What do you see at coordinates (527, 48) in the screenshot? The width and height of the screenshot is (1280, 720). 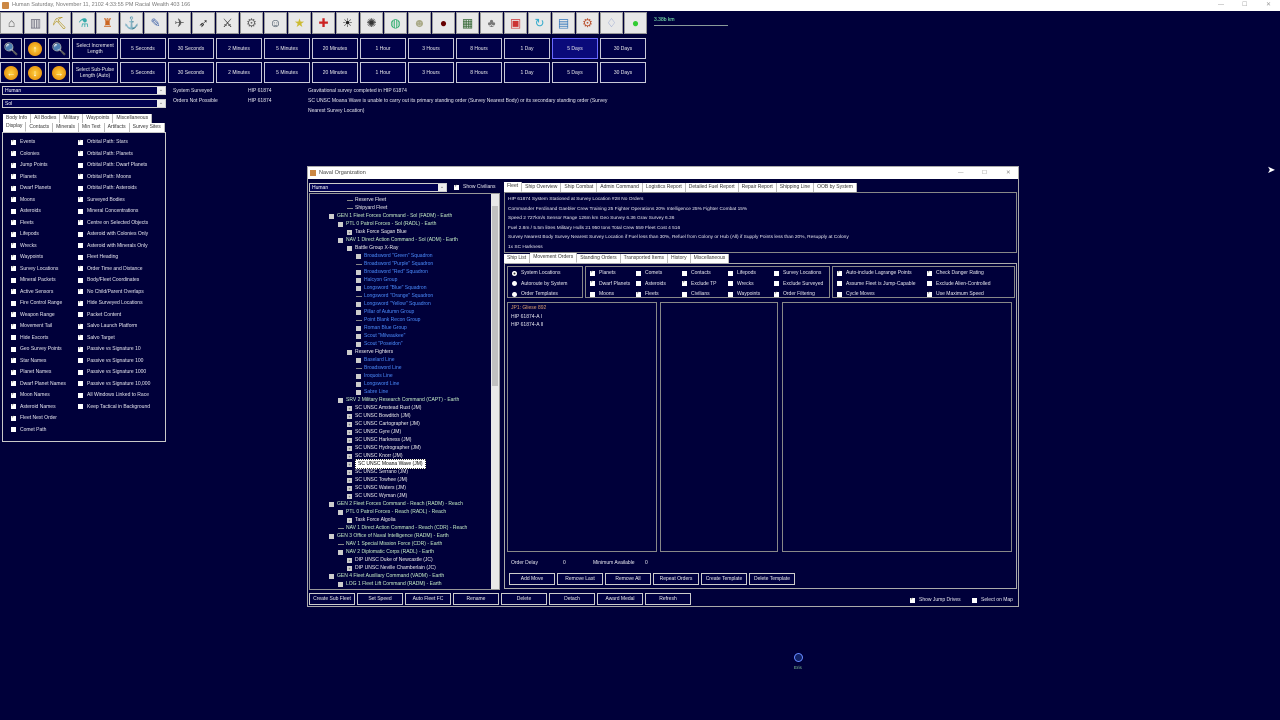 I see `increment-button: 1 Day` at bounding box center [527, 48].